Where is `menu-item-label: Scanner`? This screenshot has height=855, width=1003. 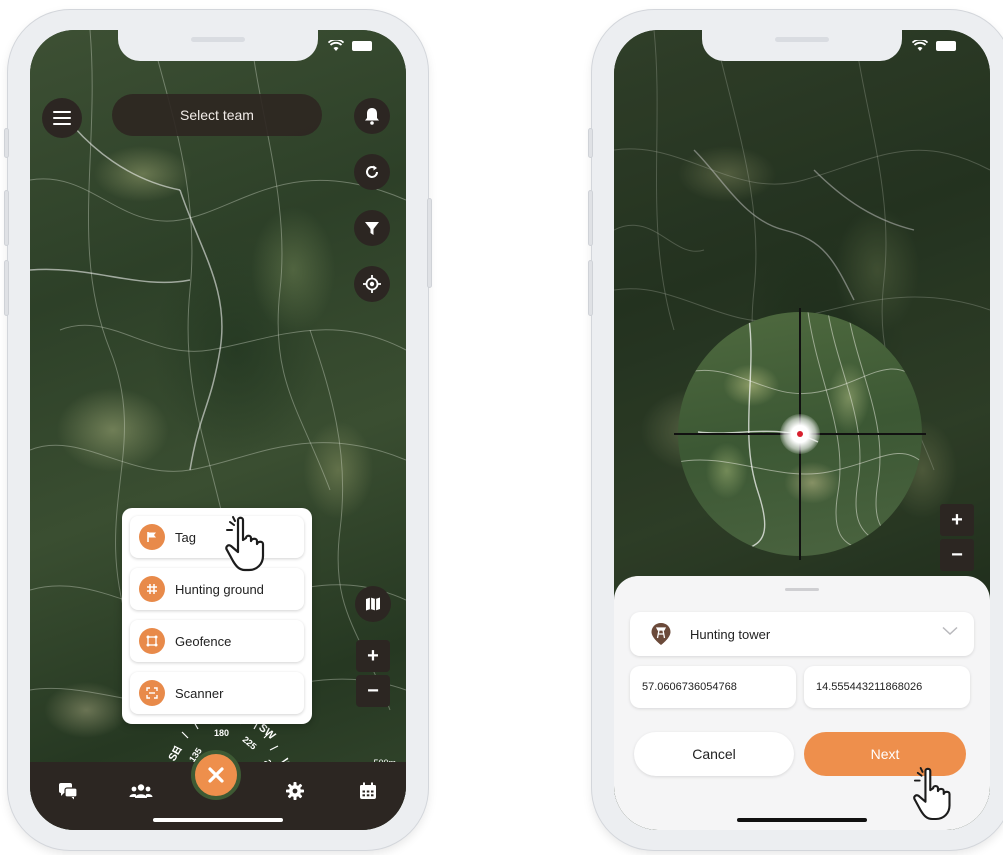 menu-item-label: Scanner is located at coordinates (199, 693).